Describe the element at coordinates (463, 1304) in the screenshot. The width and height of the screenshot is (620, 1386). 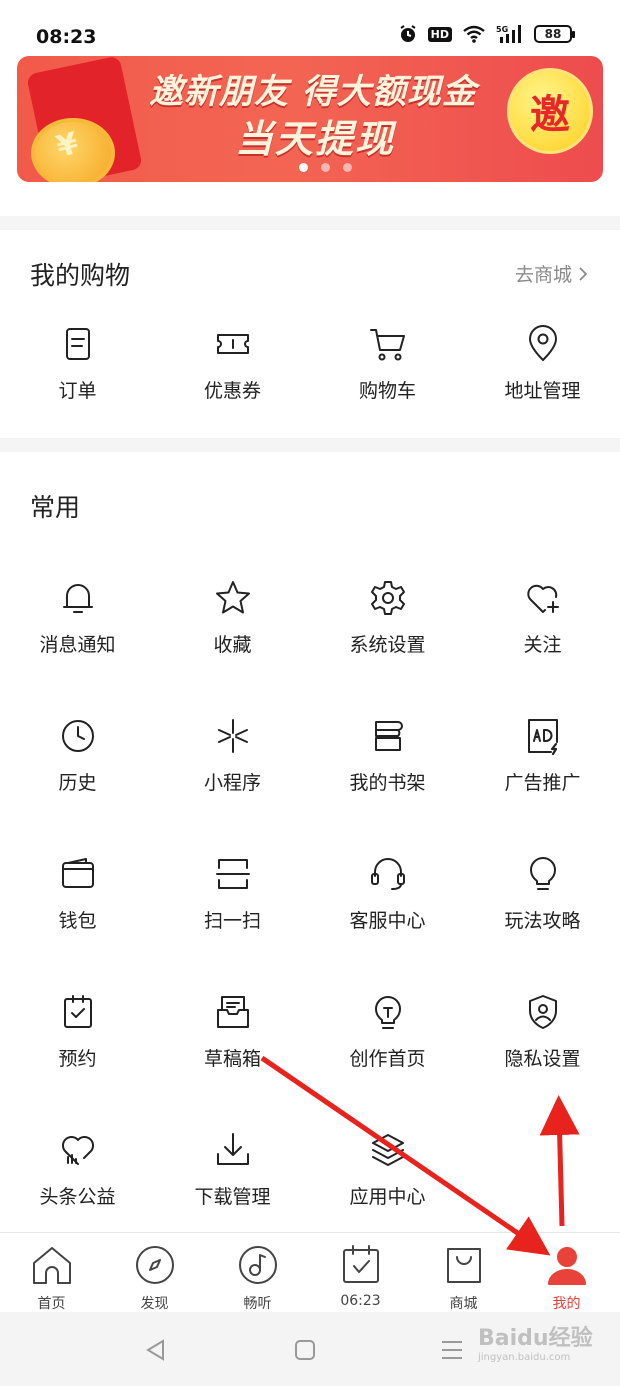
I see `tab-label: 商城` at that location.